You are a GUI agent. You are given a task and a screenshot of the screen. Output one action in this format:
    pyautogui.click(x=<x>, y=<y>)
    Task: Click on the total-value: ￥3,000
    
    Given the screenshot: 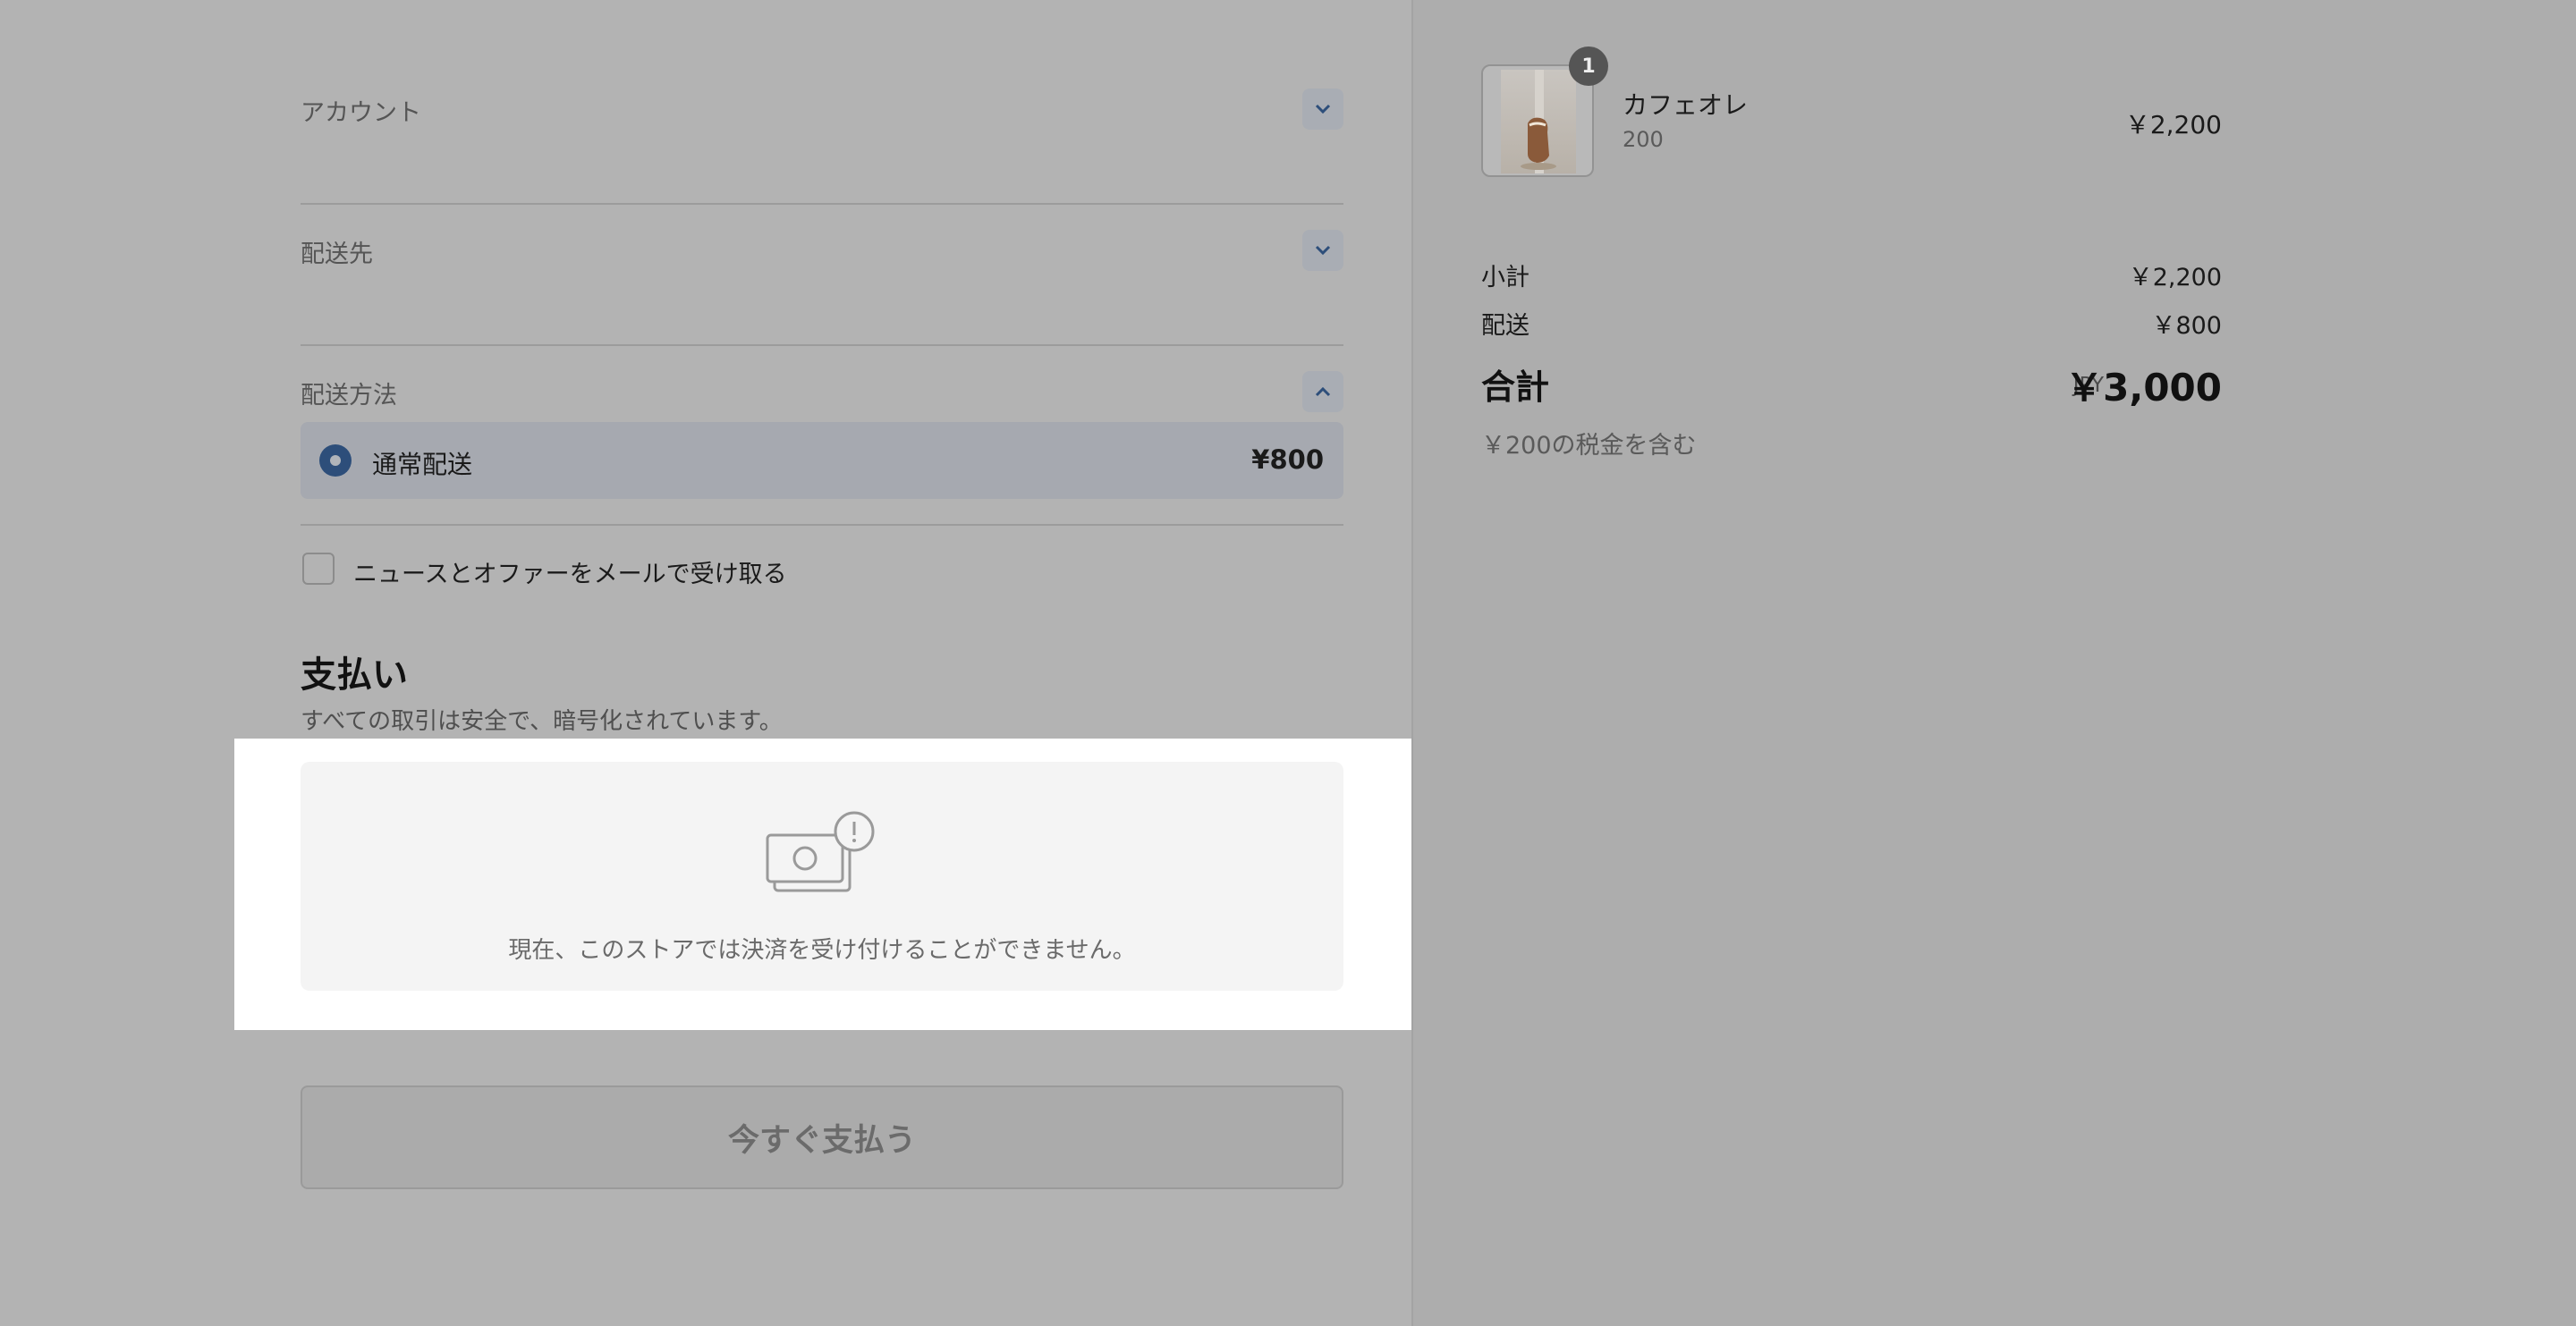 What is the action you would take?
    pyautogui.click(x=2143, y=388)
    